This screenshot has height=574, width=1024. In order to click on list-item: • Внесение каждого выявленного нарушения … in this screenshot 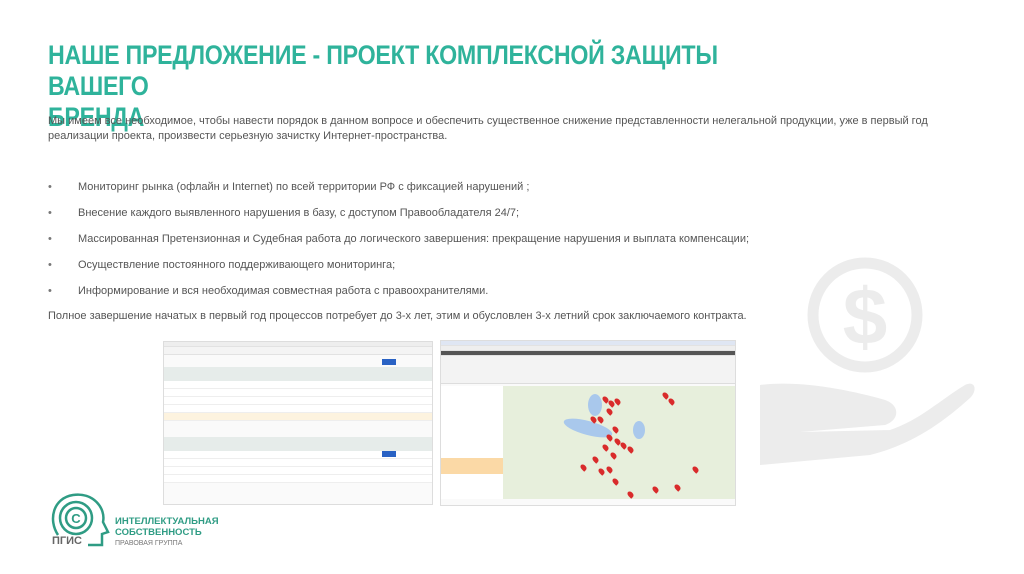, I will do `click(398, 219)`.